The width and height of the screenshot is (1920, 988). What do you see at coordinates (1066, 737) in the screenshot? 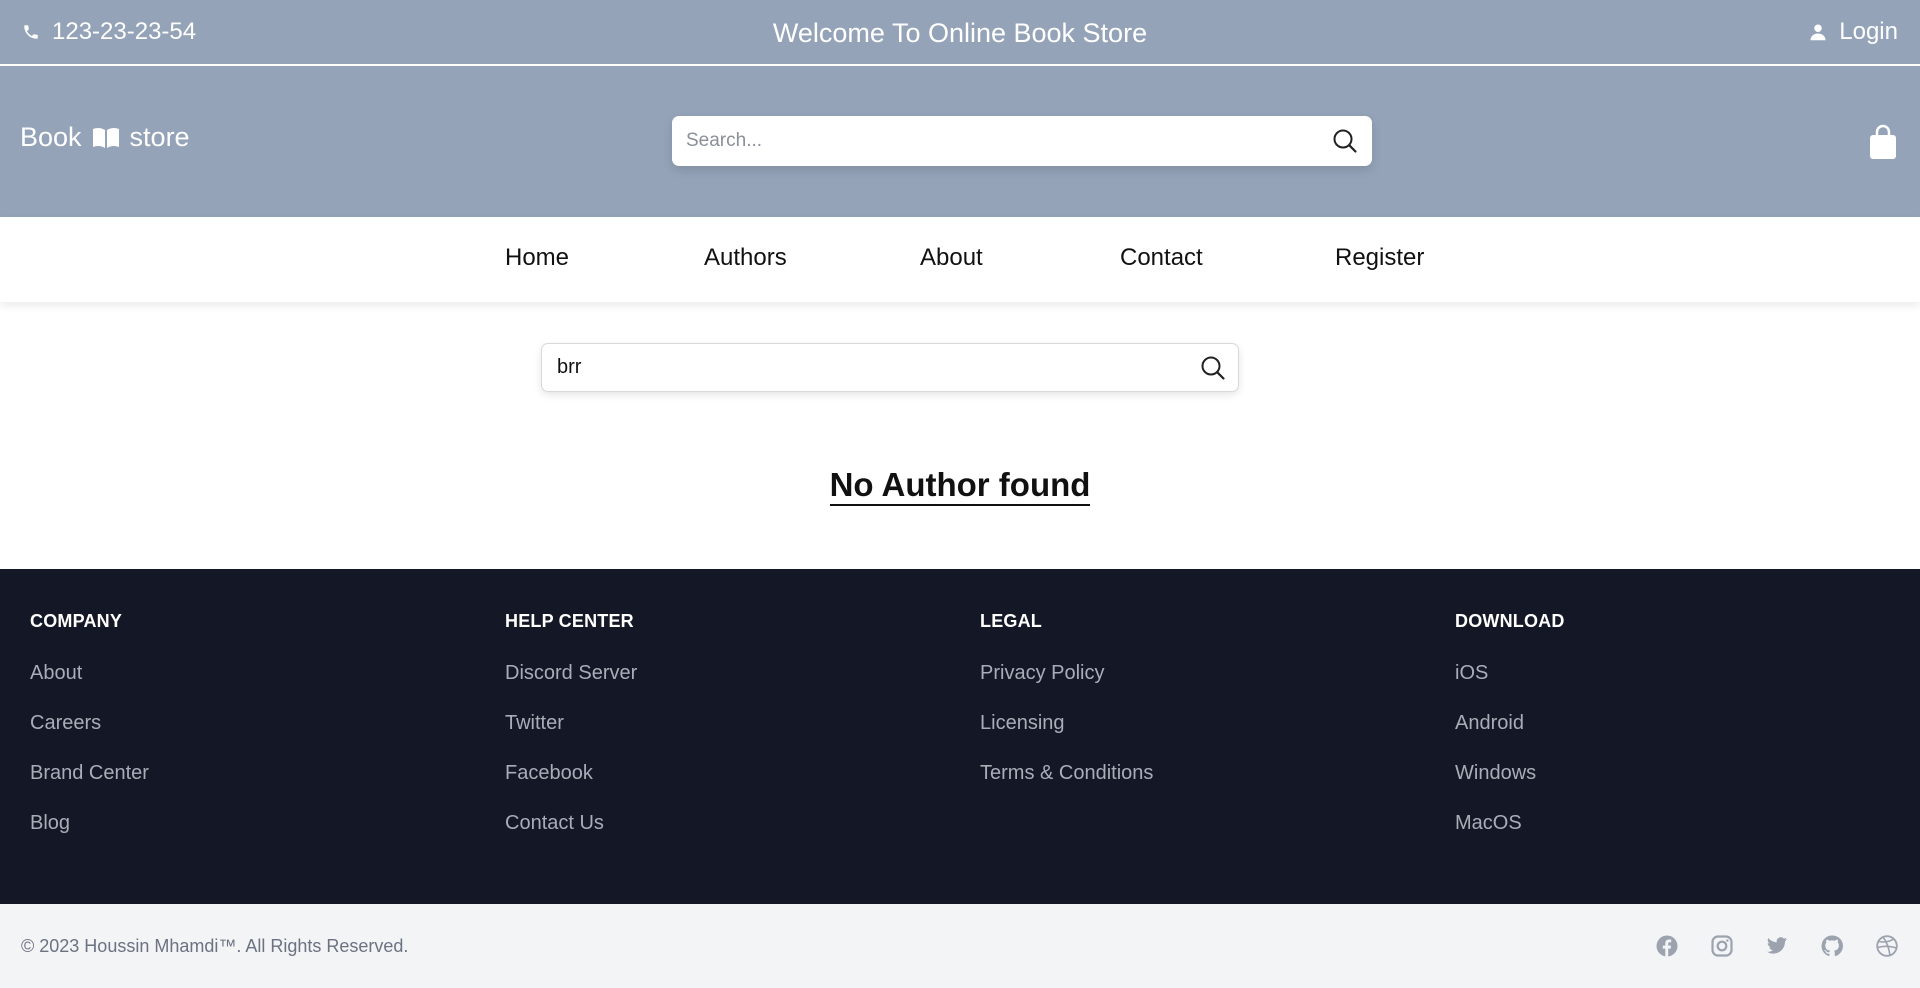
I see `footer-link-licensing: Licensing` at bounding box center [1066, 737].